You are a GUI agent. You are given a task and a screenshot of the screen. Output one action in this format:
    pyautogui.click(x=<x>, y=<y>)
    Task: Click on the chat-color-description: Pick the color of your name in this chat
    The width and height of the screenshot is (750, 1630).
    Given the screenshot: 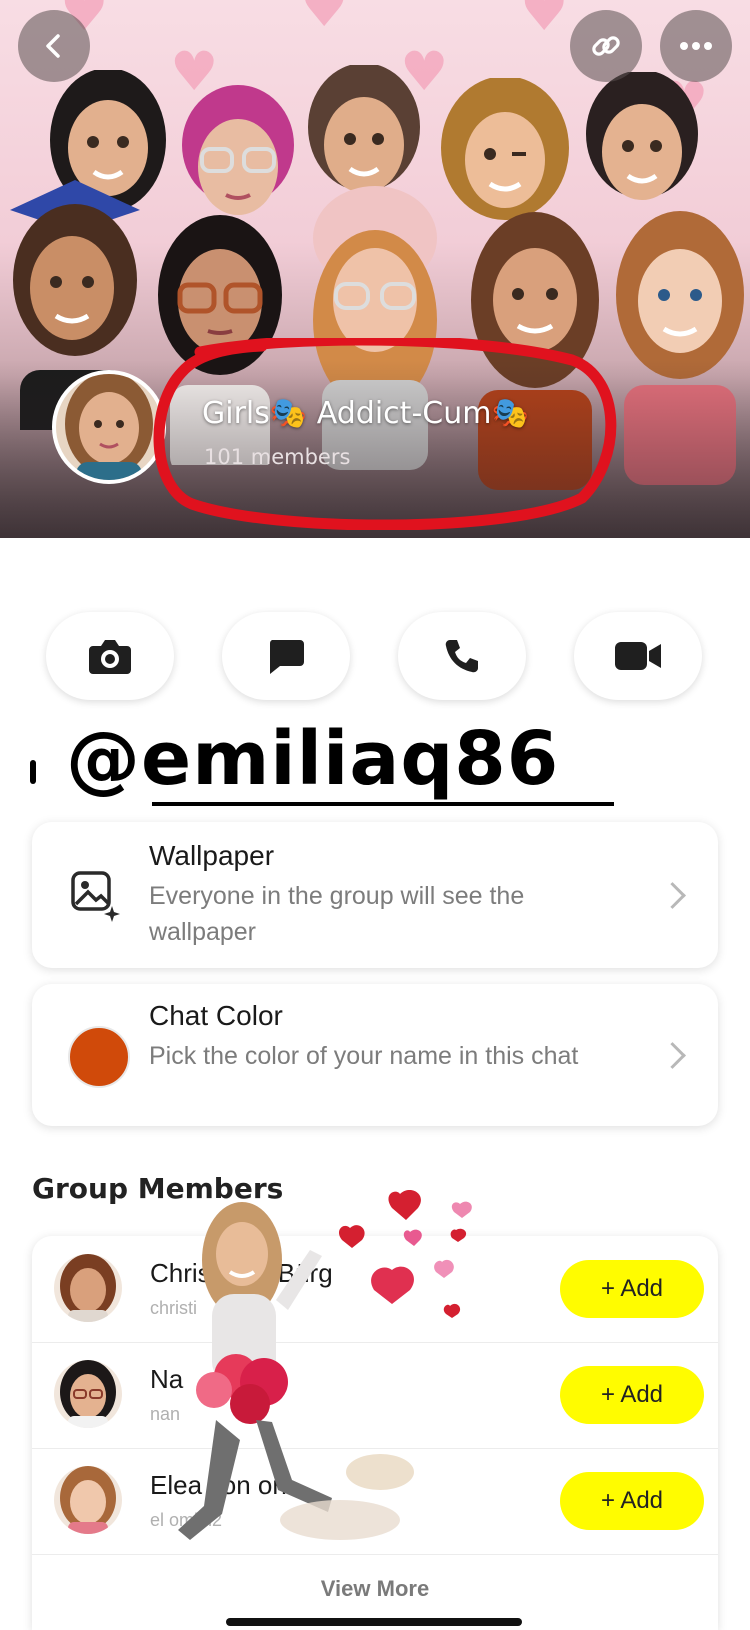 What is the action you would take?
    pyautogui.click(x=364, y=1056)
    